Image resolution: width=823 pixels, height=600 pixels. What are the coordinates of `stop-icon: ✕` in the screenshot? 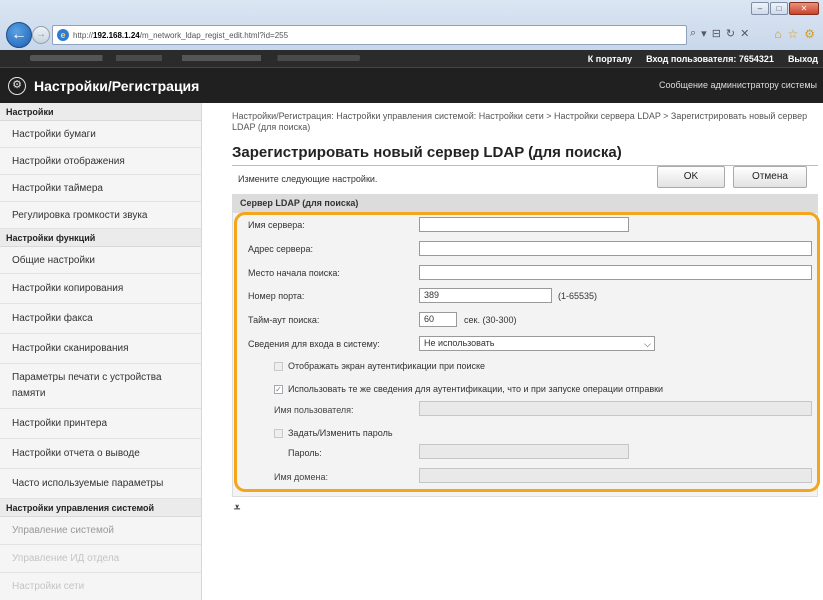 It's located at (744, 33).